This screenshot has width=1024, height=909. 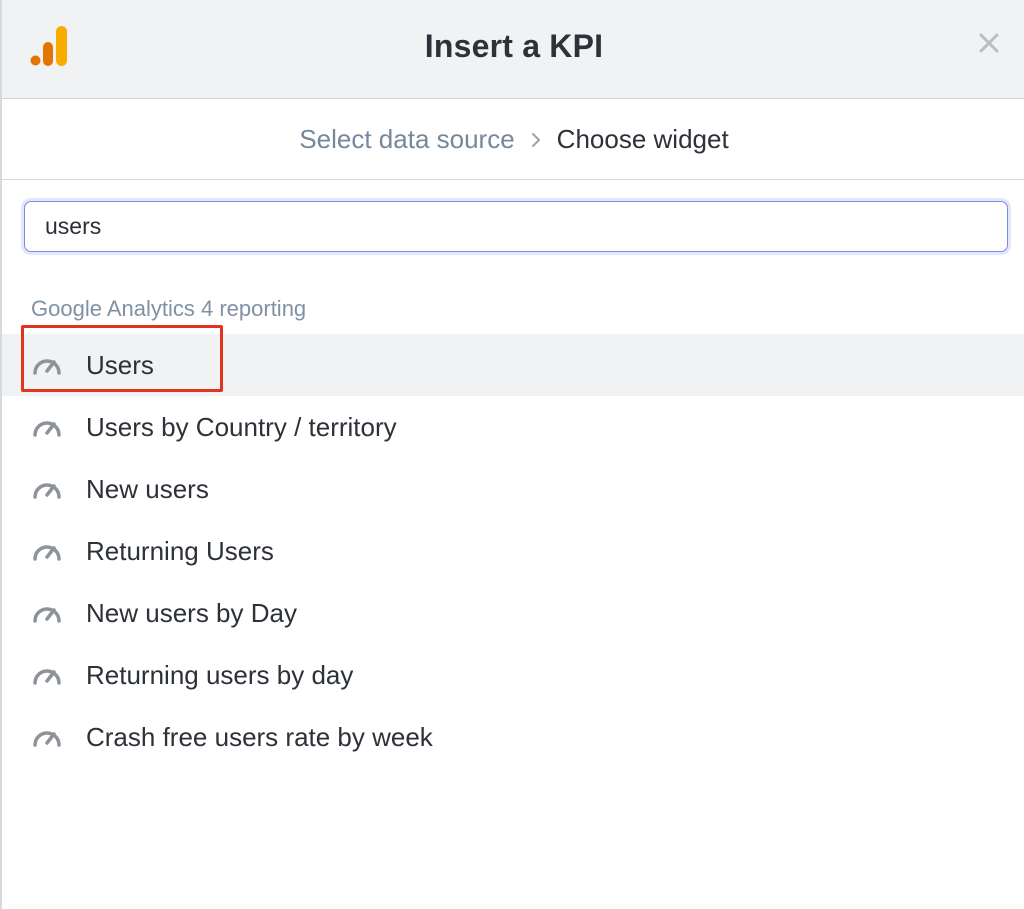 What do you see at coordinates (259, 736) in the screenshot?
I see `list-item-label: Crash free users rate by week` at bounding box center [259, 736].